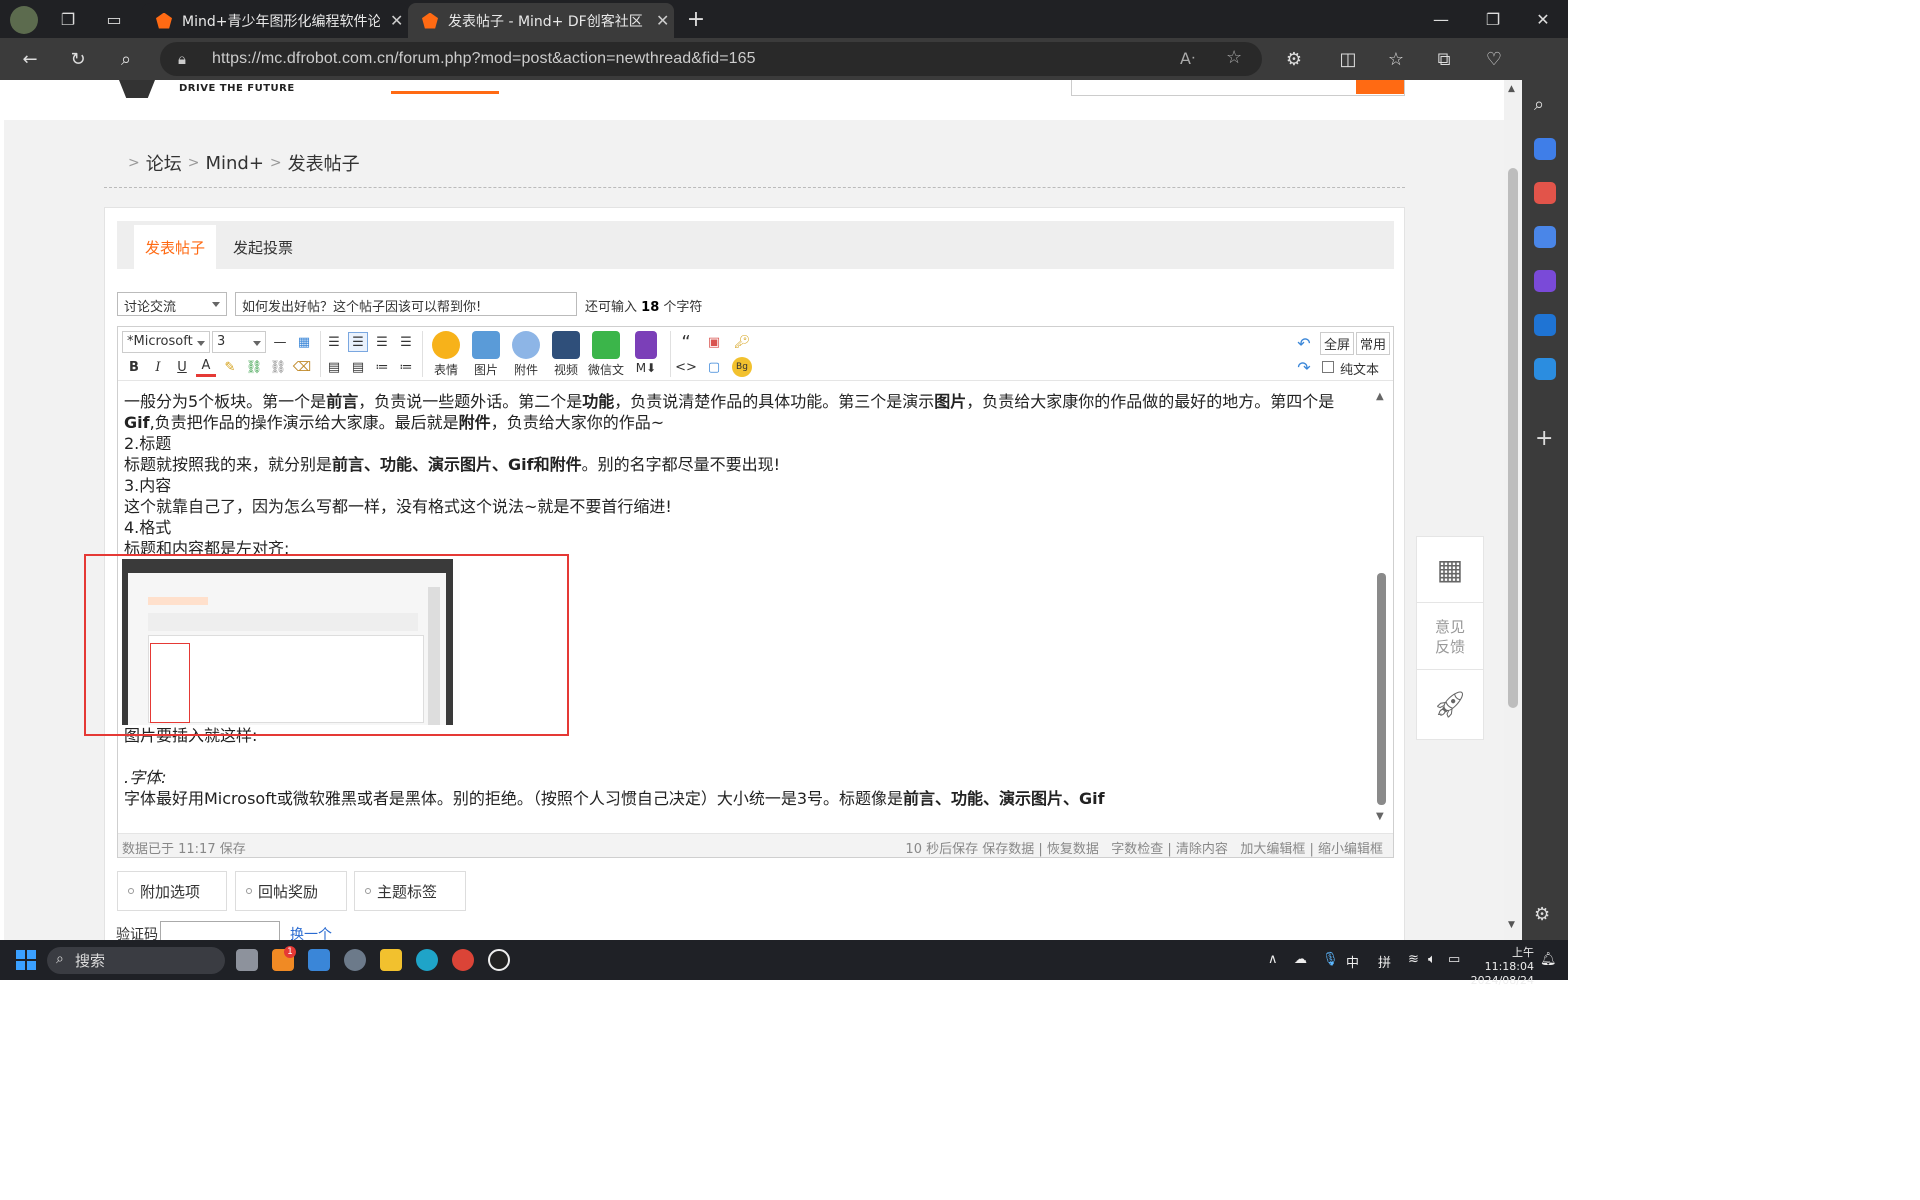  What do you see at coordinates (304, 342) in the screenshot?
I see `table-icon: ▦` at bounding box center [304, 342].